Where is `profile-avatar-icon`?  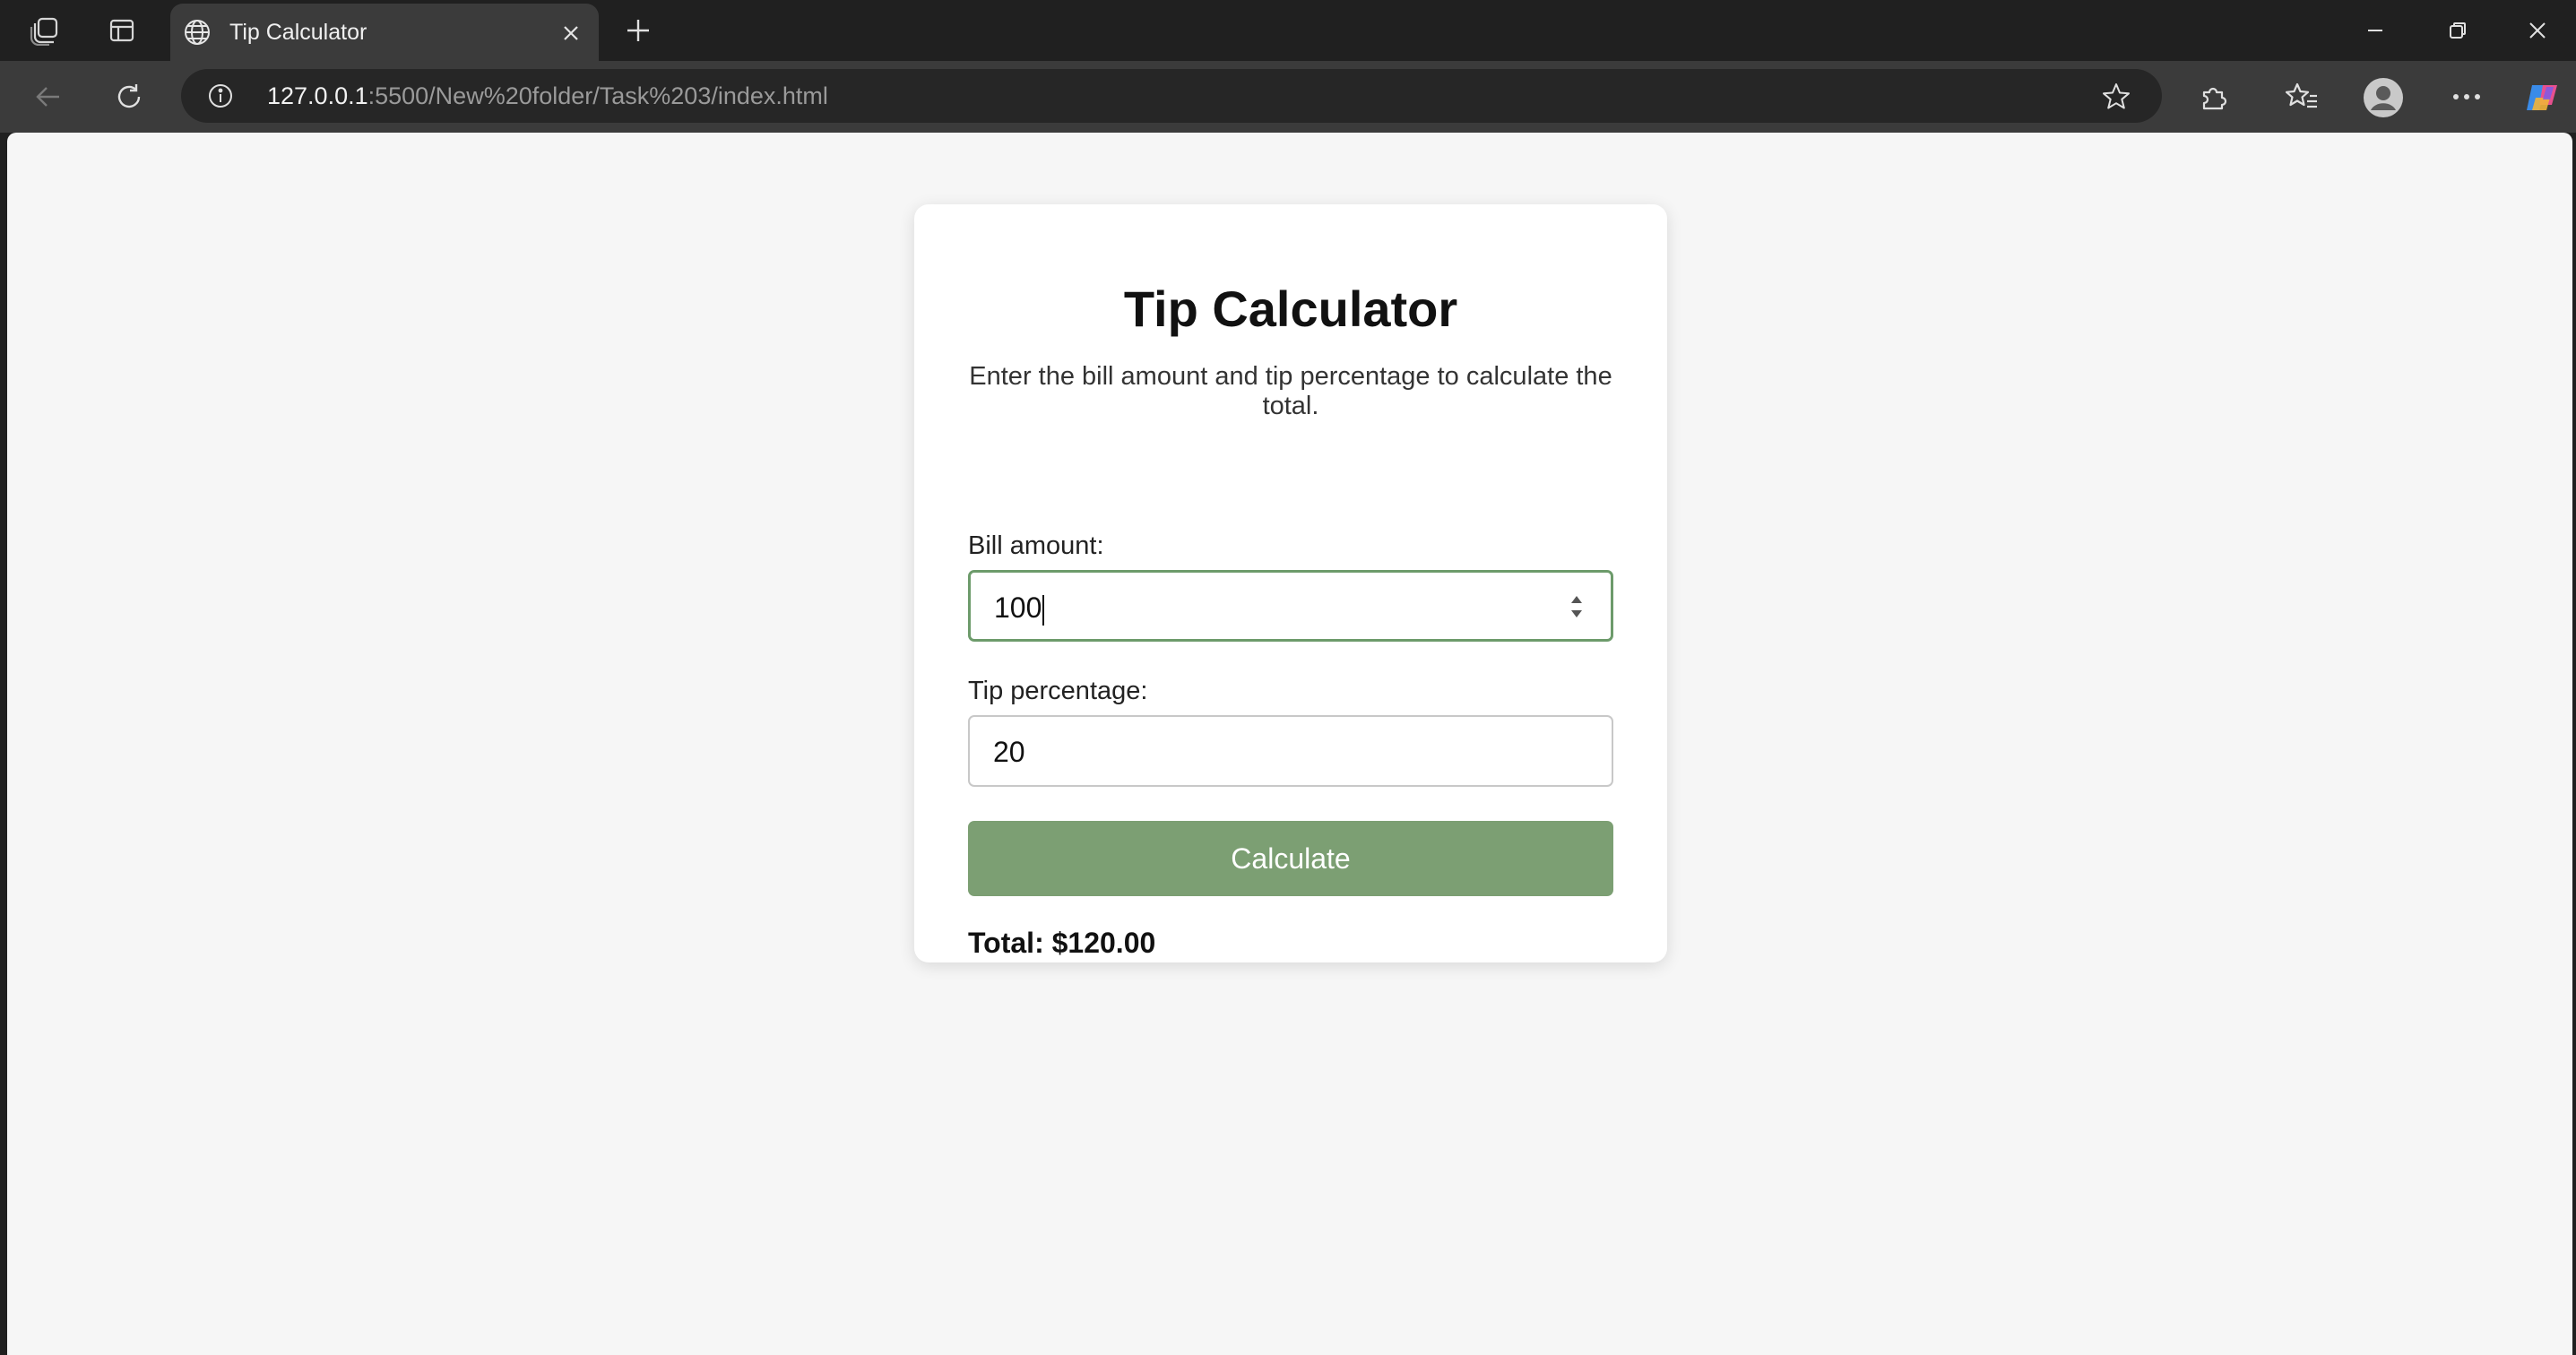 profile-avatar-icon is located at coordinates (2383, 97).